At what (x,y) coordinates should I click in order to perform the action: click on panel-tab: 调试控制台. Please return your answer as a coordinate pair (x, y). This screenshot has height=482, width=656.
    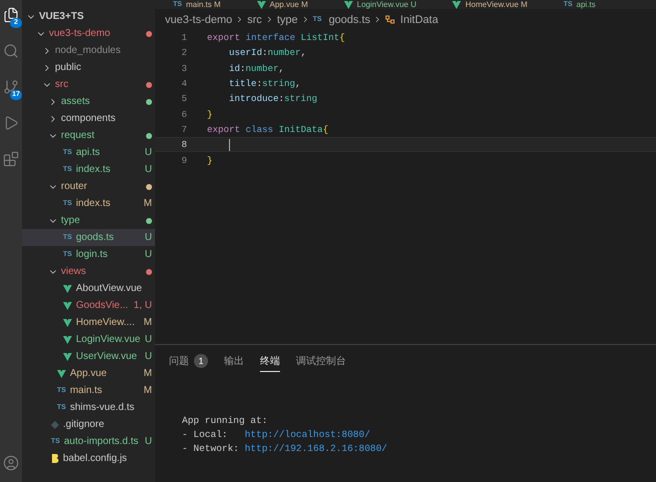
    Looking at the image, I should click on (321, 360).